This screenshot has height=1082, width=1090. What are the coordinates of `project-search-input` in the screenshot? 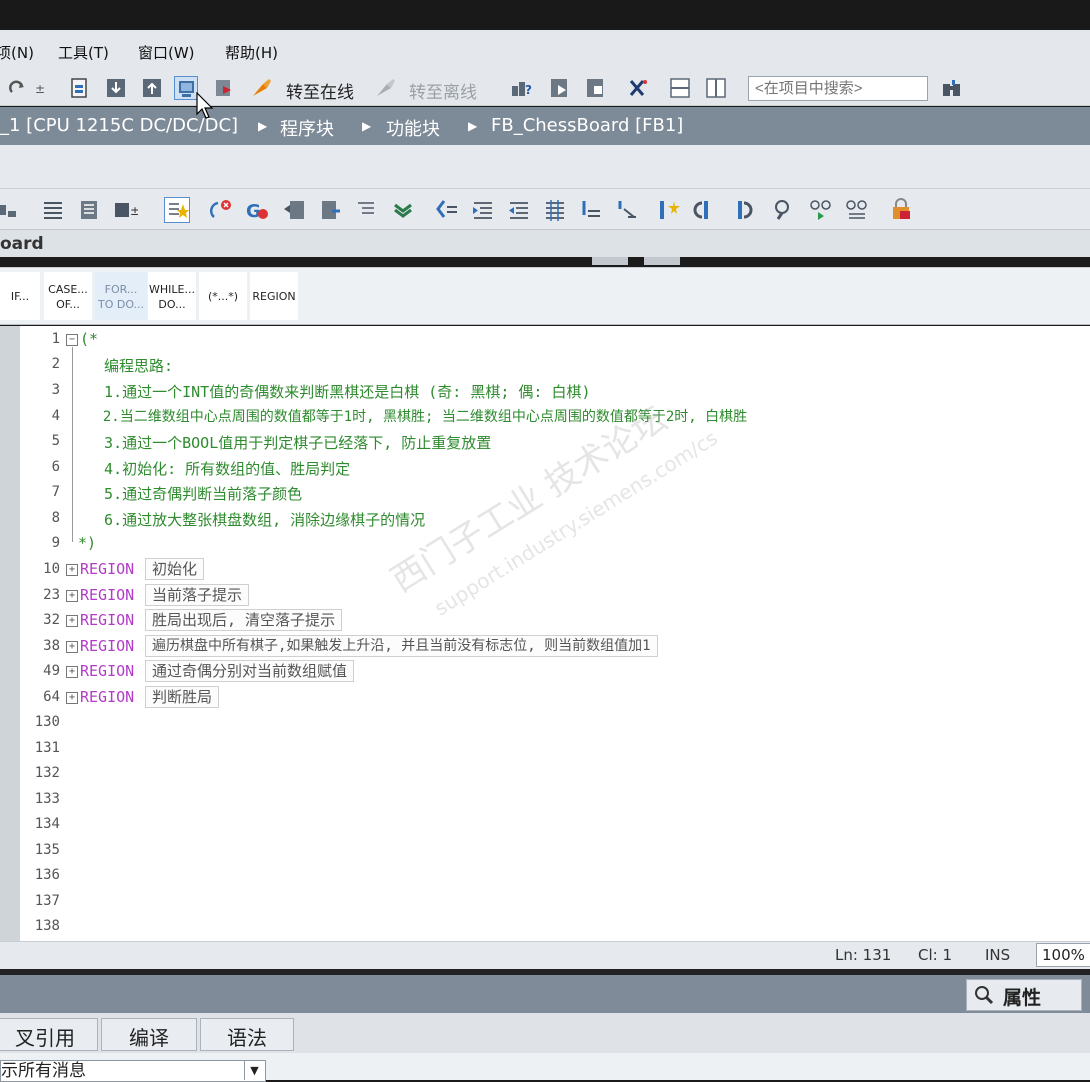 It's located at (838, 88).